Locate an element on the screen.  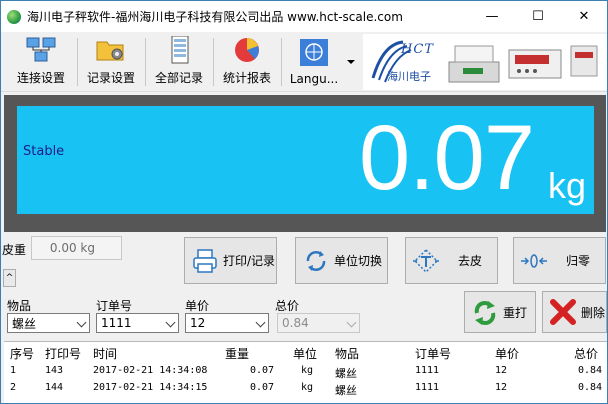
total-label: 总价 is located at coordinates (287, 306).